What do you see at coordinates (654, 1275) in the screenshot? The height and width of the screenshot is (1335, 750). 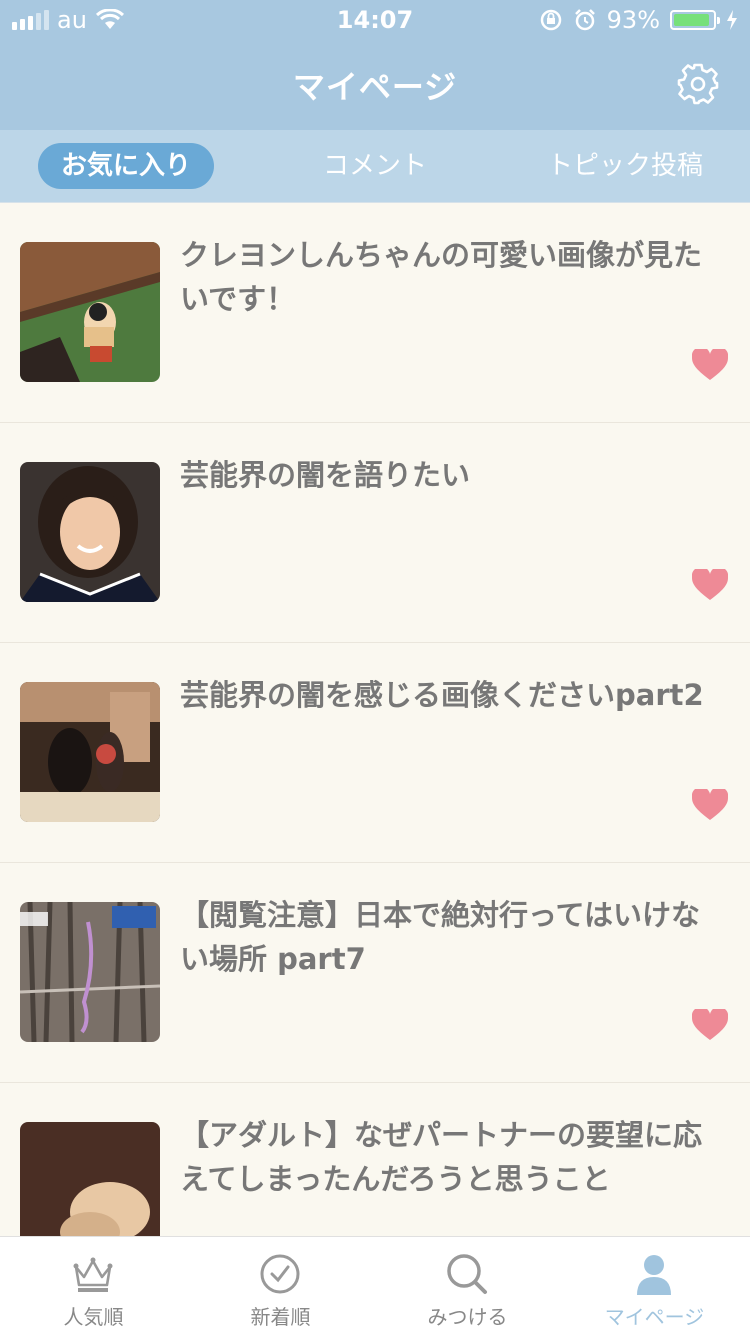 I see `person-icon` at bounding box center [654, 1275].